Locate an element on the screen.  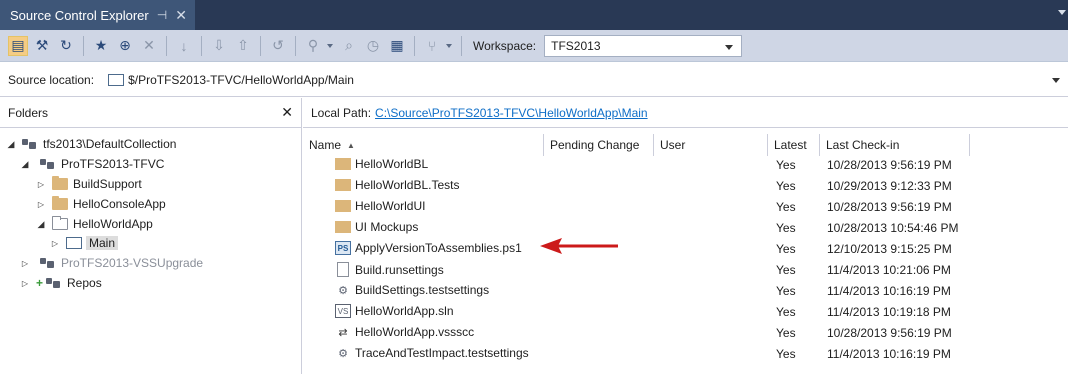
source-location-path: $/ProTFS2013-TFVC/HelloWorldApp/Main is located at coordinates (241, 80).